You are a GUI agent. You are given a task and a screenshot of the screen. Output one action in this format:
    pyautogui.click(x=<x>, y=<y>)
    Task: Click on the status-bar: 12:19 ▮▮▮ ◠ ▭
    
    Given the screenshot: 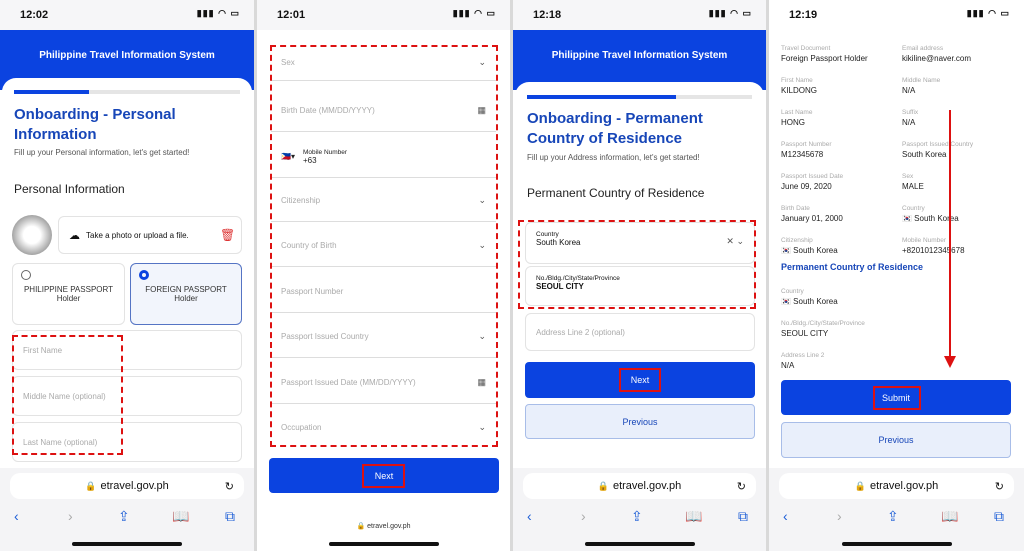 What is the action you would take?
    pyautogui.click(x=896, y=15)
    